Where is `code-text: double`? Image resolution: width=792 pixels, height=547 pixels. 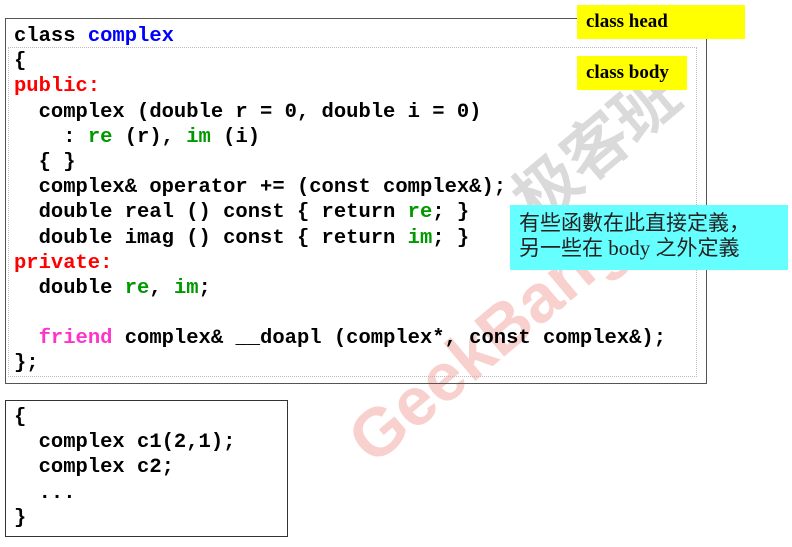
code-text: double is located at coordinates (69, 288).